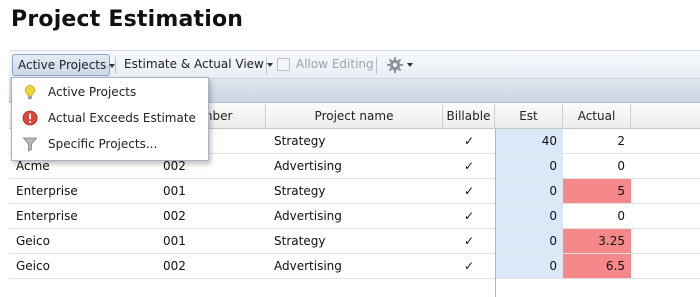 The height and width of the screenshot is (297, 700). What do you see at coordinates (597, 191) in the screenshot?
I see `cell-actual-over-estimate: 5` at bounding box center [597, 191].